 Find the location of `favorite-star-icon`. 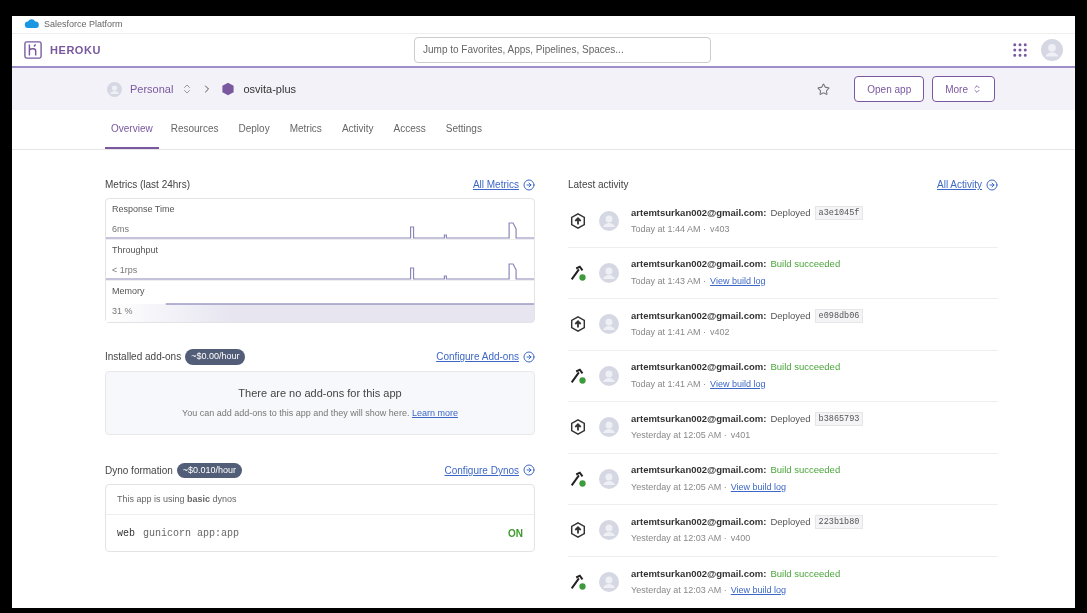

favorite-star-icon is located at coordinates (824, 89).